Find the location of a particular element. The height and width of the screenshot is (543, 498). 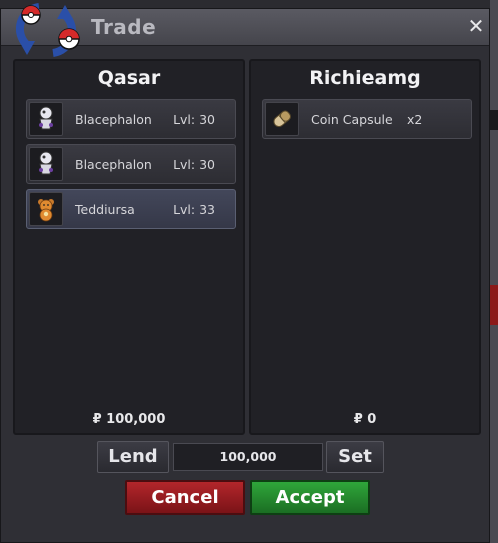

left-trader-money: ₽ 100,000 is located at coordinates (129, 419).